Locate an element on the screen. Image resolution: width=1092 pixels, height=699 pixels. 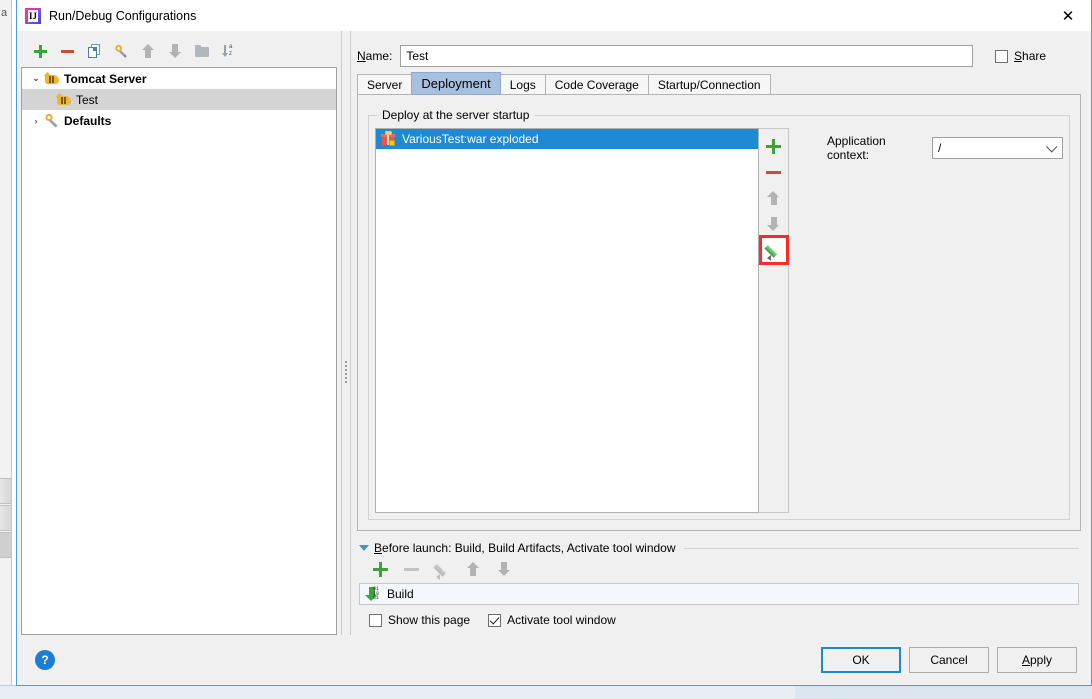
help-icon: ? is located at coordinates (45, 660).